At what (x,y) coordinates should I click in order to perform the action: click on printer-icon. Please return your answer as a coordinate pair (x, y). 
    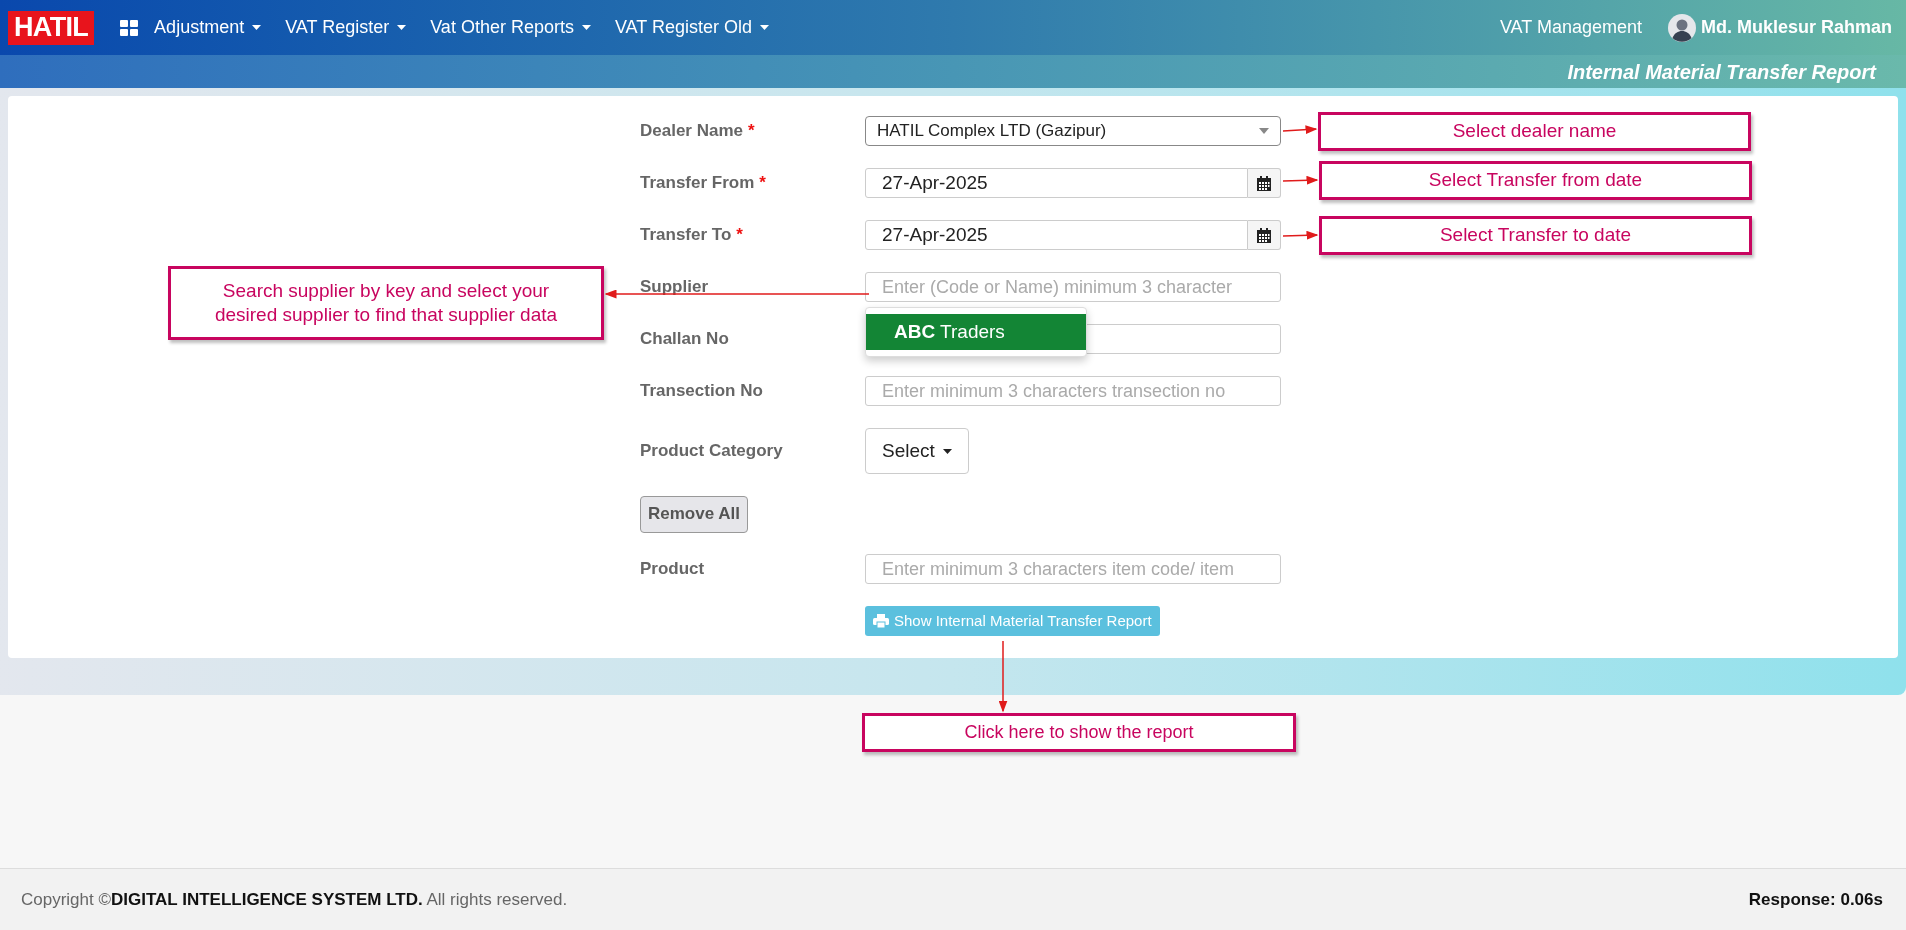
    Looking at the image, I should click on (881, 621).